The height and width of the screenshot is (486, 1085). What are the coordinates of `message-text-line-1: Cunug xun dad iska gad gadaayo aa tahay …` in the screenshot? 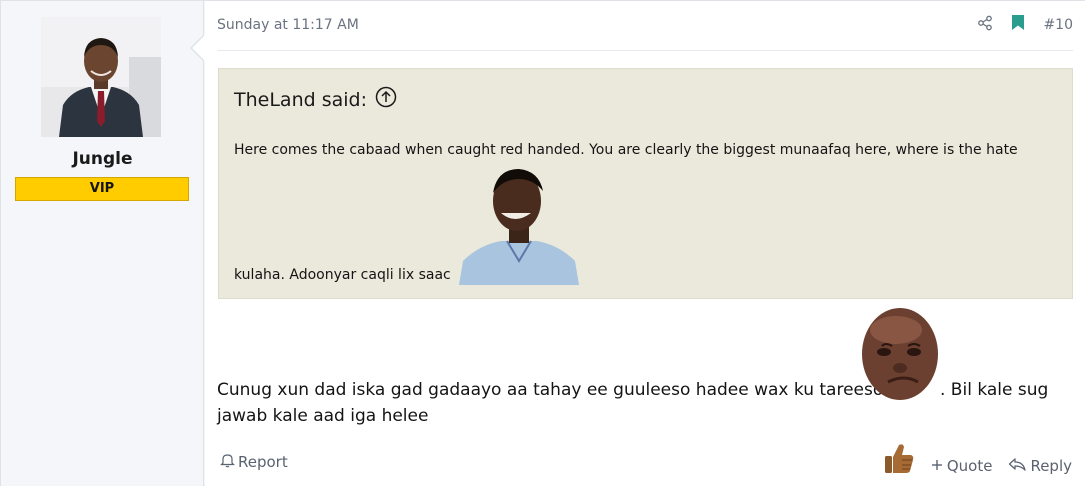 It's located at (550, 390).